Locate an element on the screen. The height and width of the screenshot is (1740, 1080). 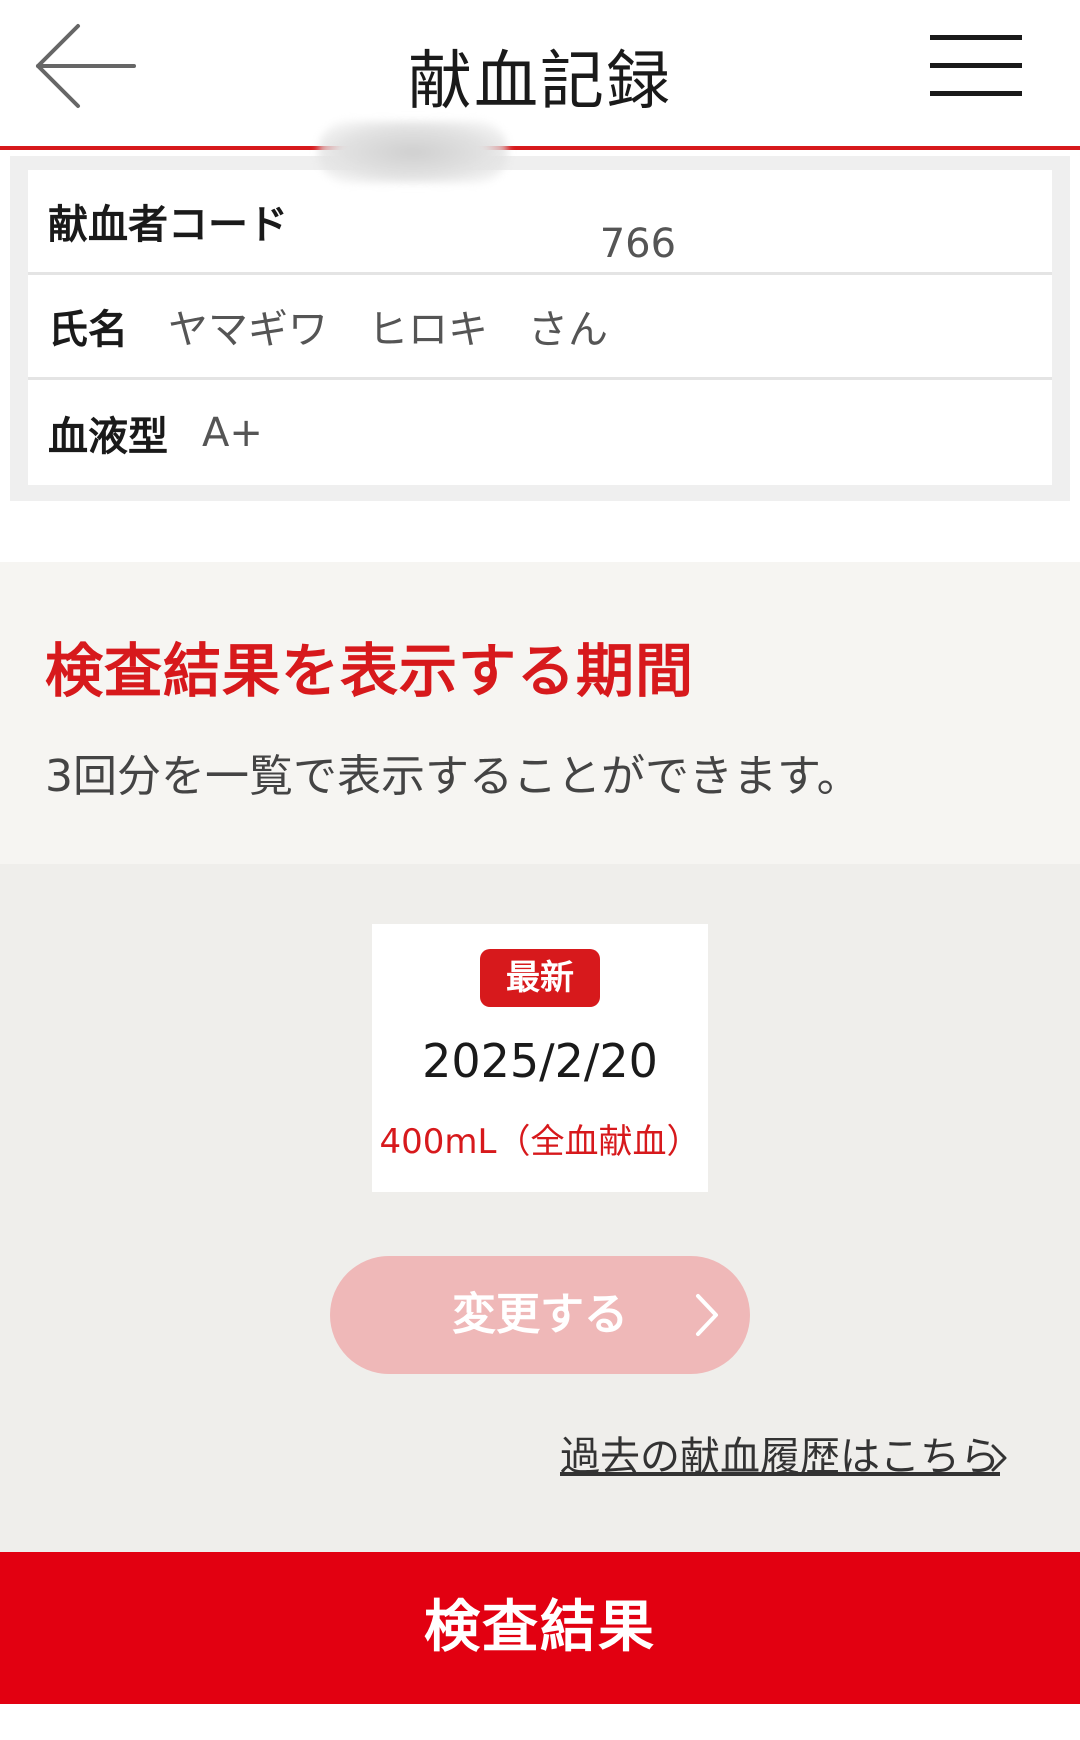
blood-type-row: 血液型 A+ is located at coordinates (540, 432).